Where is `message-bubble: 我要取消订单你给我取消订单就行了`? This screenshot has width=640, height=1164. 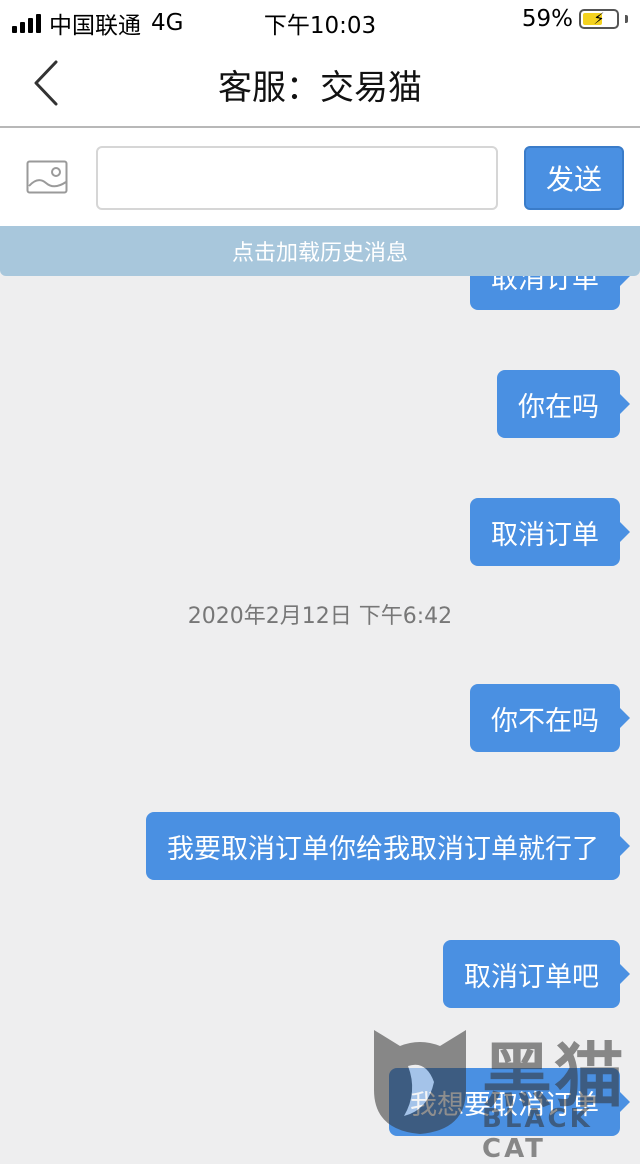 message-bubble: 我要取消订单你给我取消订单就行了 is located at coordinates (388, 846).